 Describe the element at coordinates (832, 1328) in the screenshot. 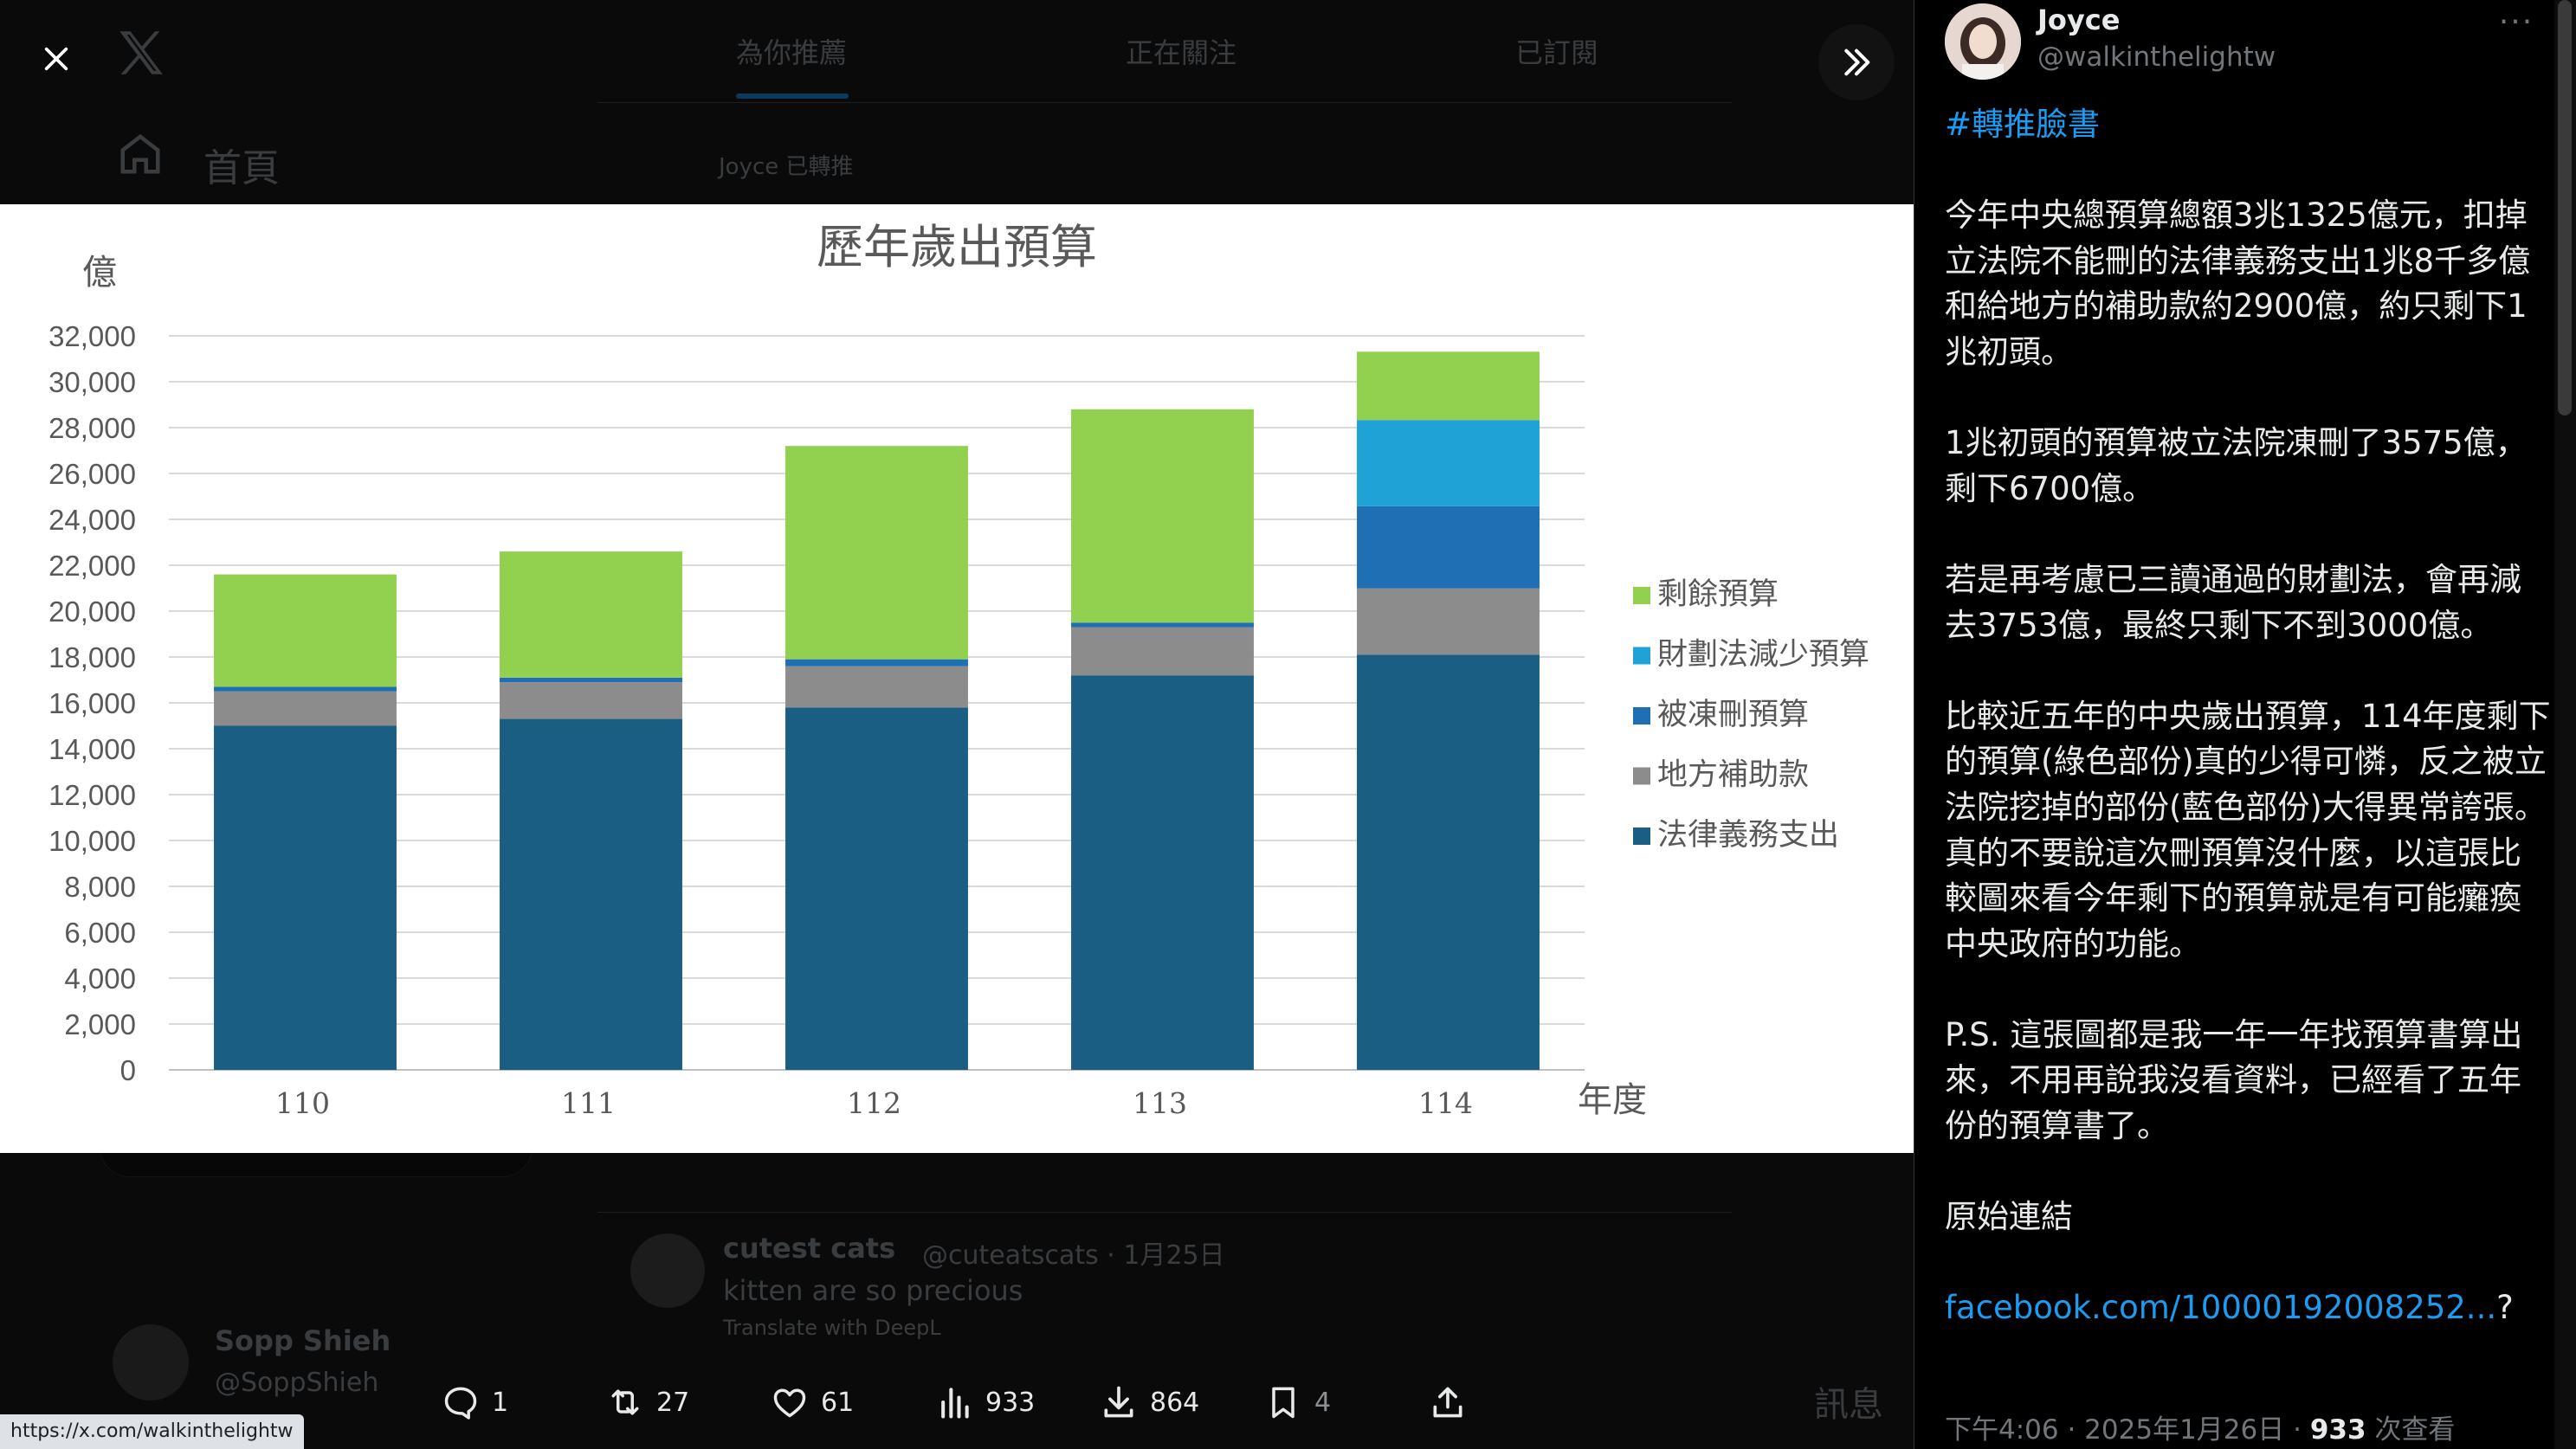

I see `bg-translate-link: Translate with DeepL` at that location.